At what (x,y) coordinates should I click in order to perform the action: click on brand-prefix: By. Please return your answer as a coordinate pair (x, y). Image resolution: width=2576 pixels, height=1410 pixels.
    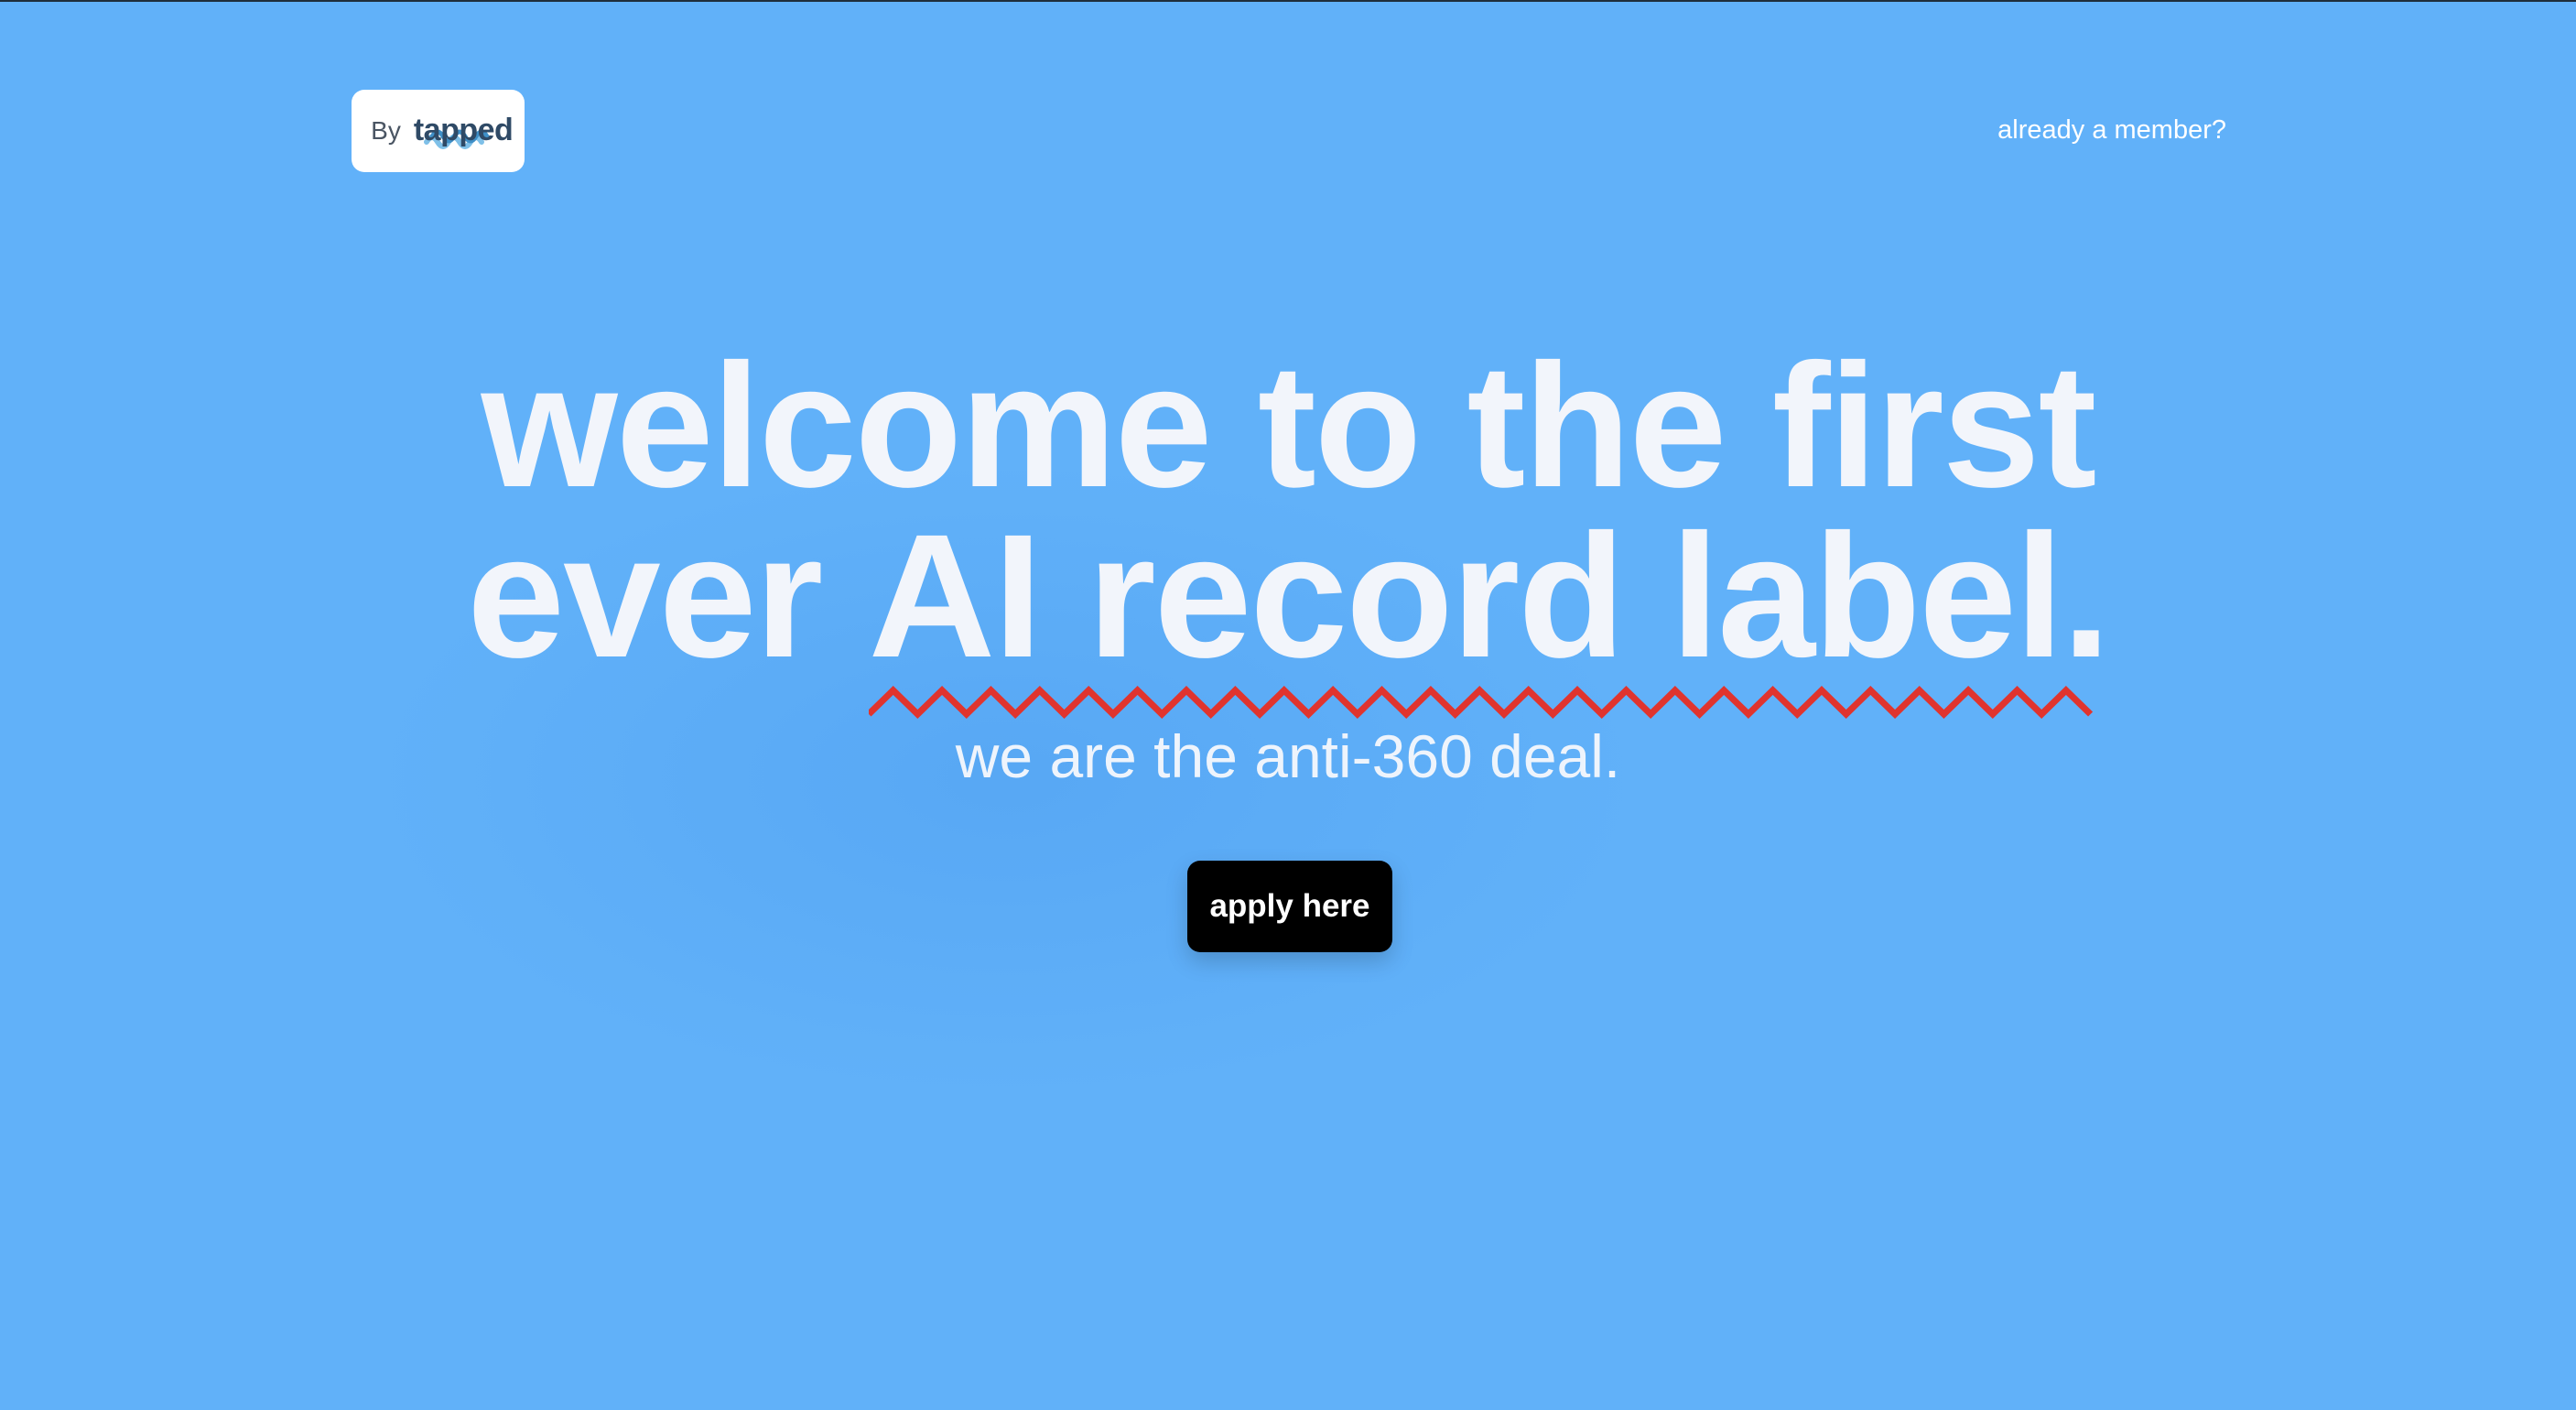
    Looking at the image, I should click on (386, 130).